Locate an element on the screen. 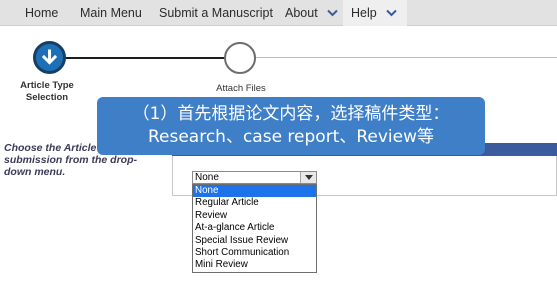  option-at-a-glance-article: At-a-glance Article is located at coordinates (254, 228).